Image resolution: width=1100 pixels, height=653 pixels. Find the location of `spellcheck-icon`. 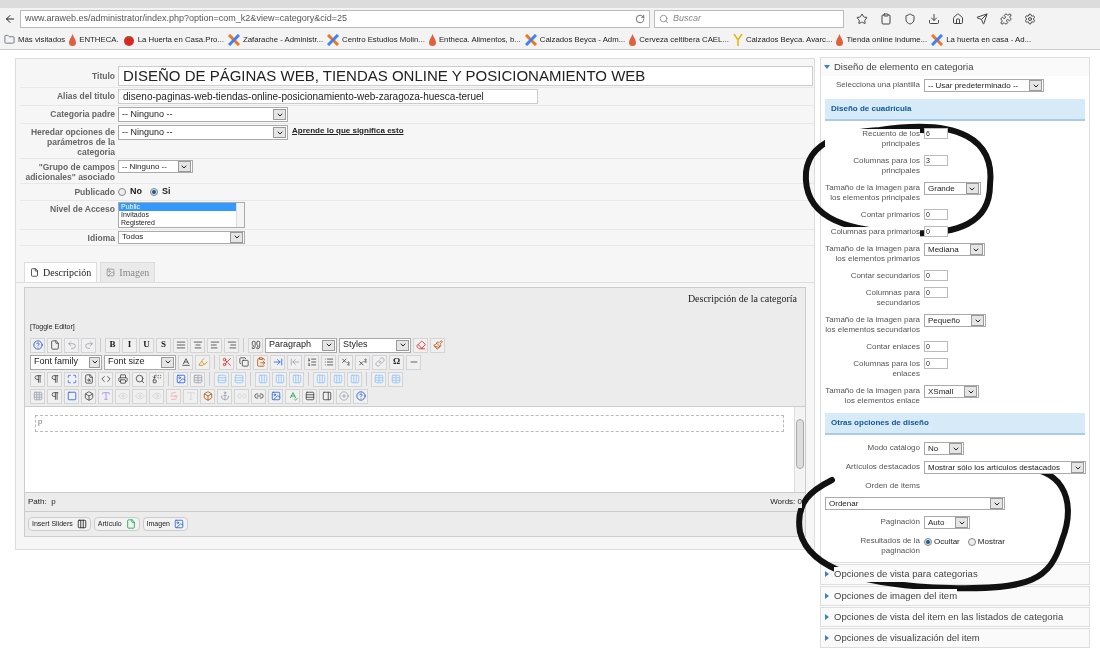

spellcheck-icon is located at coordinates (292, 396).